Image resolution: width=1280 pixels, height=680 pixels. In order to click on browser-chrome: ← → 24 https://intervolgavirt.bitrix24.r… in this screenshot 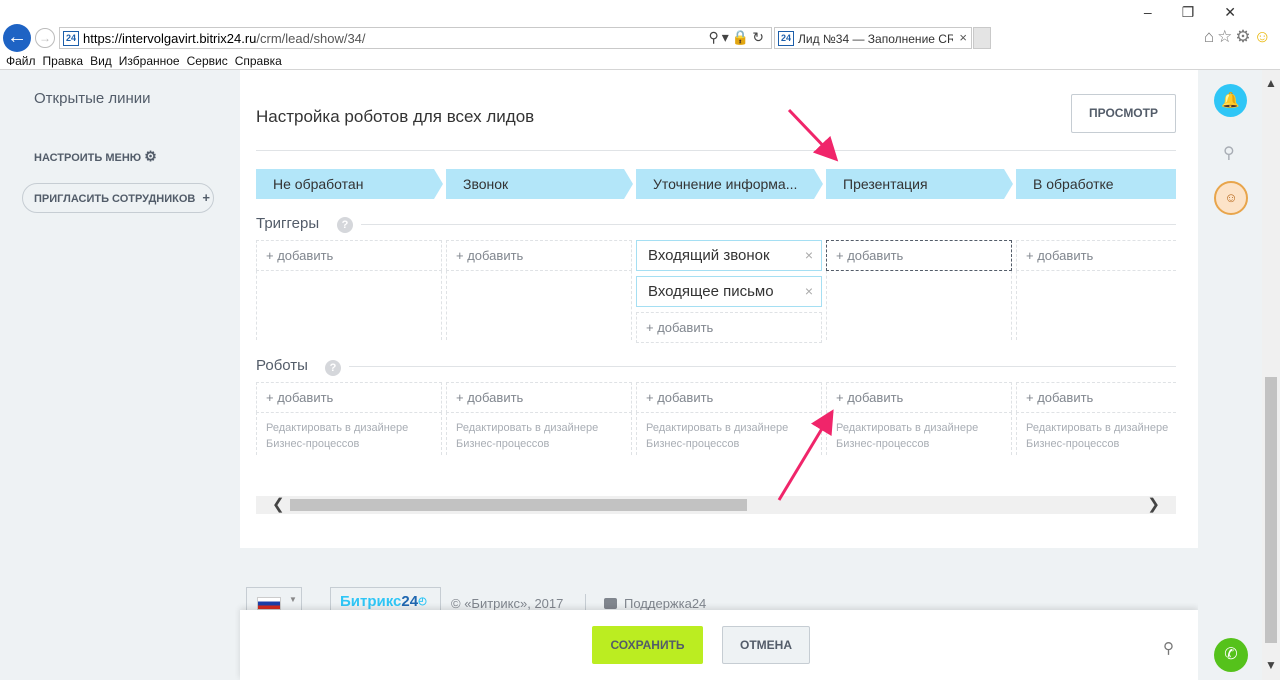, I will do `click(640, 35)`.